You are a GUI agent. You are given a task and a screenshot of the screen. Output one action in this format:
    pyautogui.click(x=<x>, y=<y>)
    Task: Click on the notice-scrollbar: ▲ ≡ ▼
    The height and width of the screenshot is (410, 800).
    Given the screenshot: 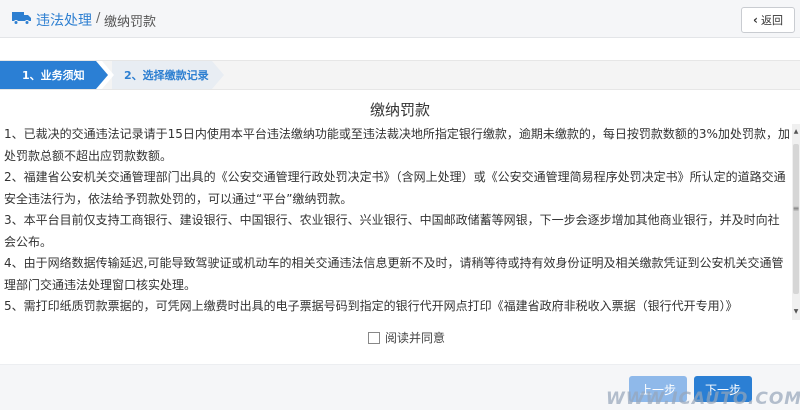 What is the action you would take?
    pyautogui.click(x=796, y=222)
    